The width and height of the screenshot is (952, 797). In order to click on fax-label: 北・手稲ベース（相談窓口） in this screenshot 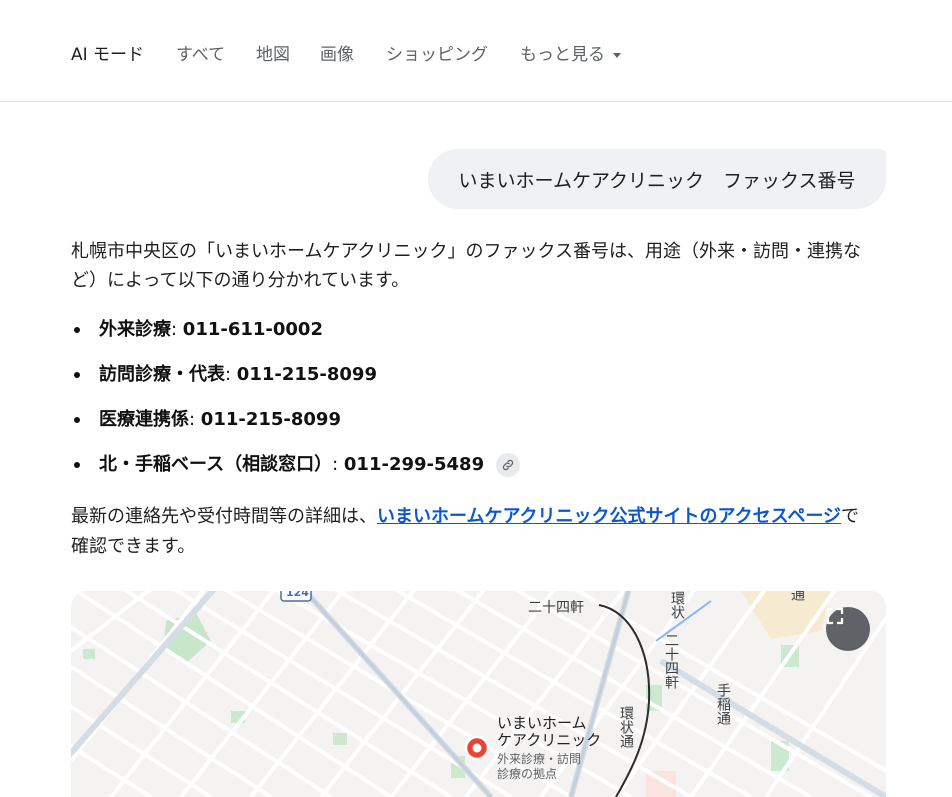, I will do `click(216, 464)`.